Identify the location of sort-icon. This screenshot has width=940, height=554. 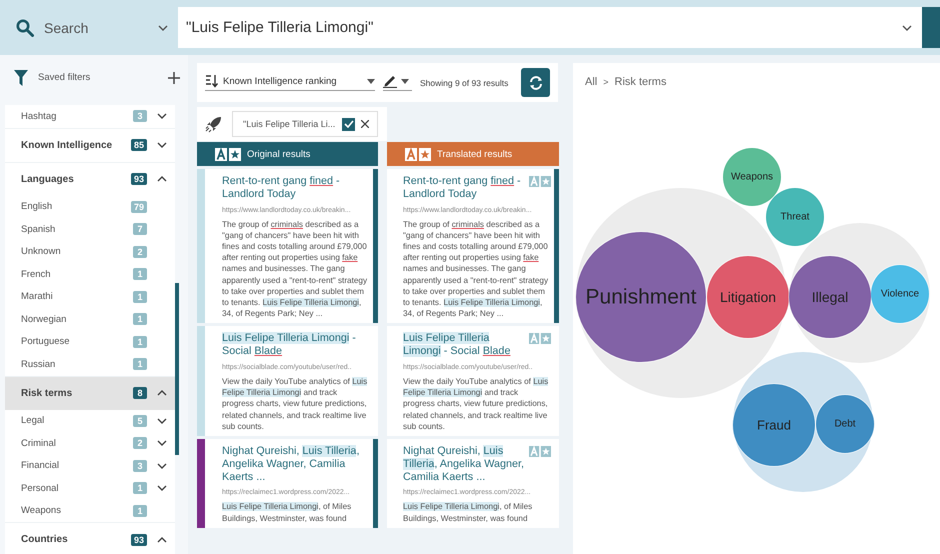
(212, 81).